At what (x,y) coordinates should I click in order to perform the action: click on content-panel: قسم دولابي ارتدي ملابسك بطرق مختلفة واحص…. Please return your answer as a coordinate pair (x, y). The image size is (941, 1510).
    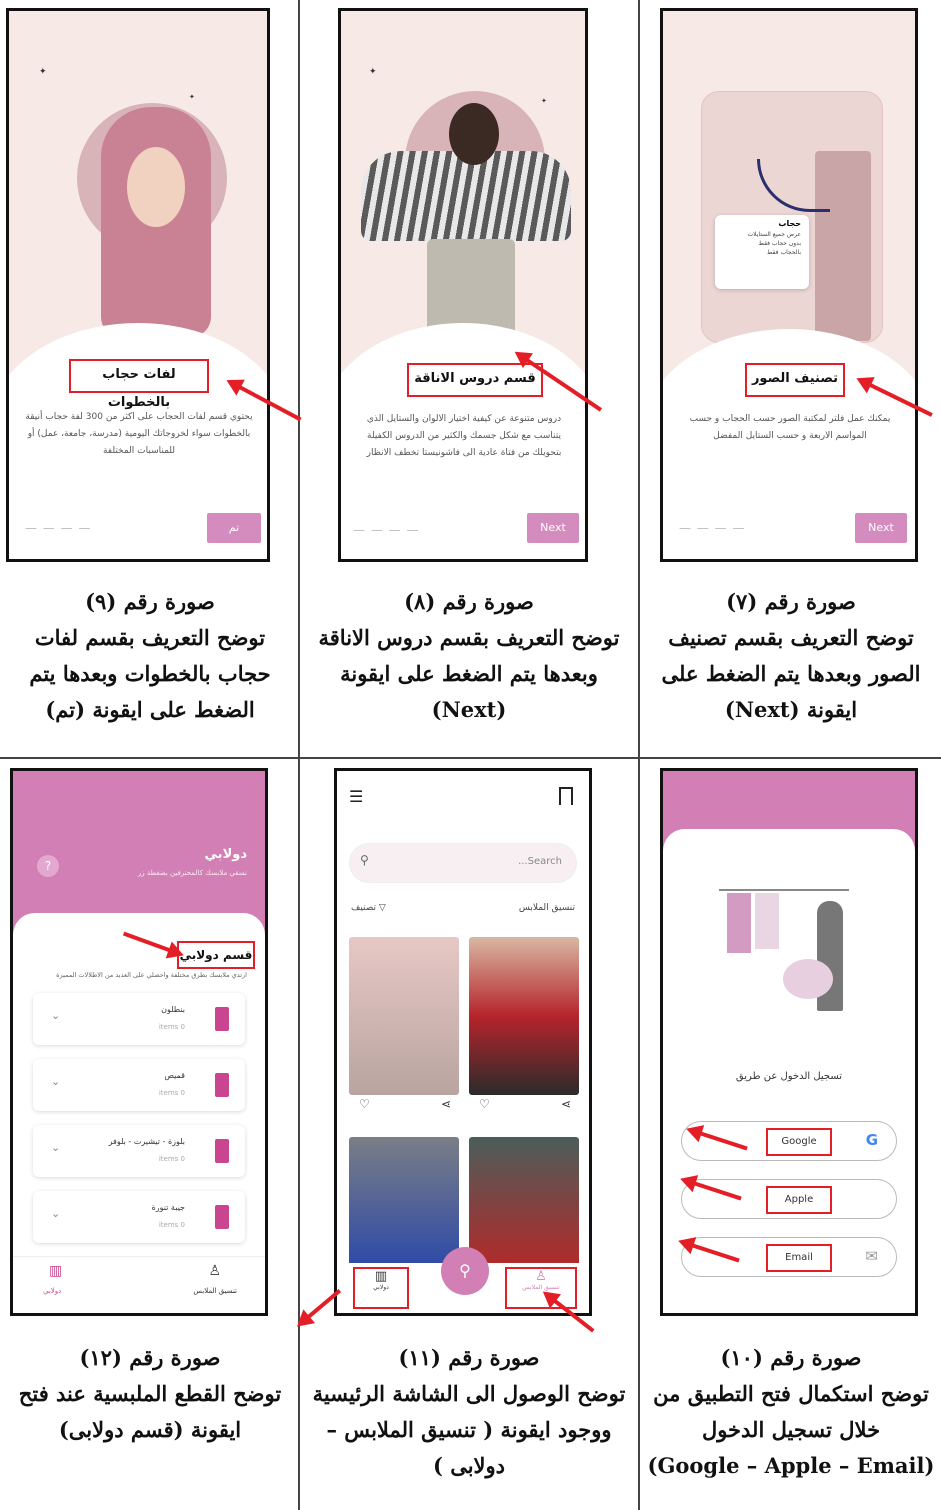
    Looking at the image, I should click on (139, 1113).